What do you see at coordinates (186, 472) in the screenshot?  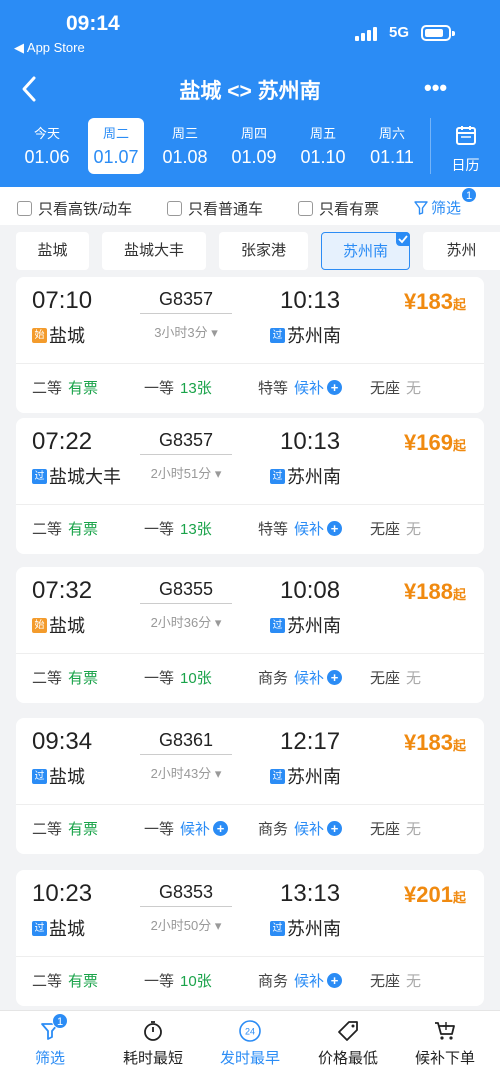 I see `duration: 2小时51分 ▾` at bounding box center [186, 472].